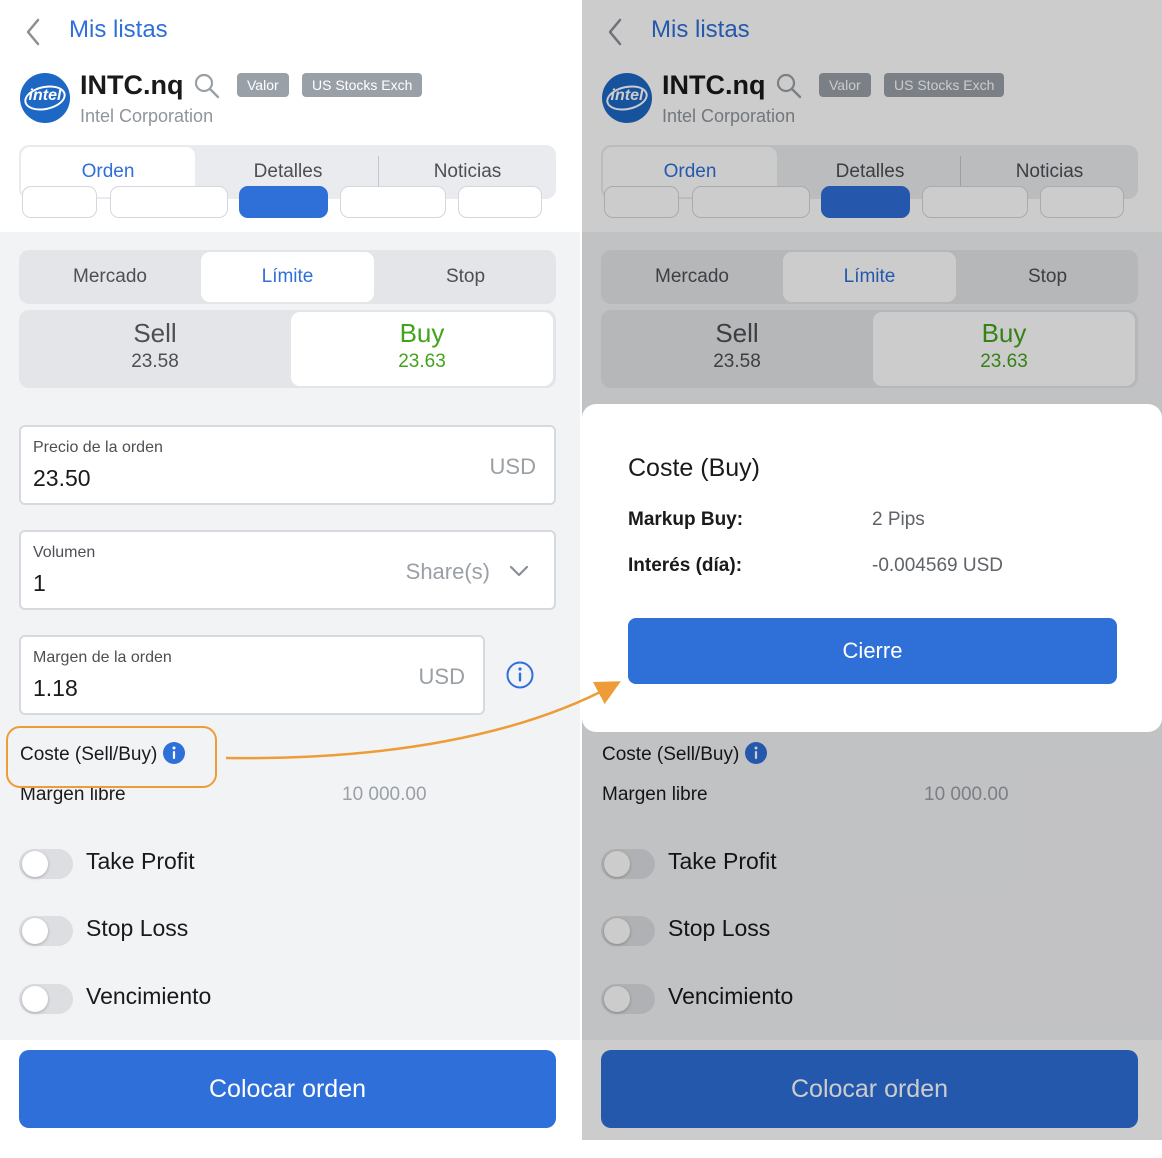 This screenshot has width=1162, height=1158. Describe the element at coordinates (46, 999) in the screenshot. I see `expiration-toggle` at that location.